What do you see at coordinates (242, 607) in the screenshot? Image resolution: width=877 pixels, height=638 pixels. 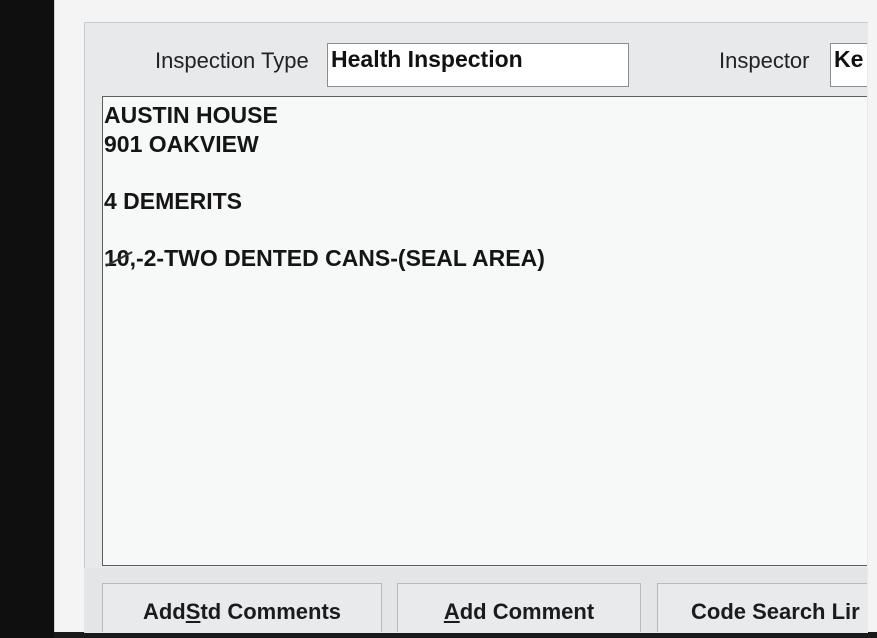 I see `add-std-comments-button: Add Std Comments` at bounding box center [242, 607].